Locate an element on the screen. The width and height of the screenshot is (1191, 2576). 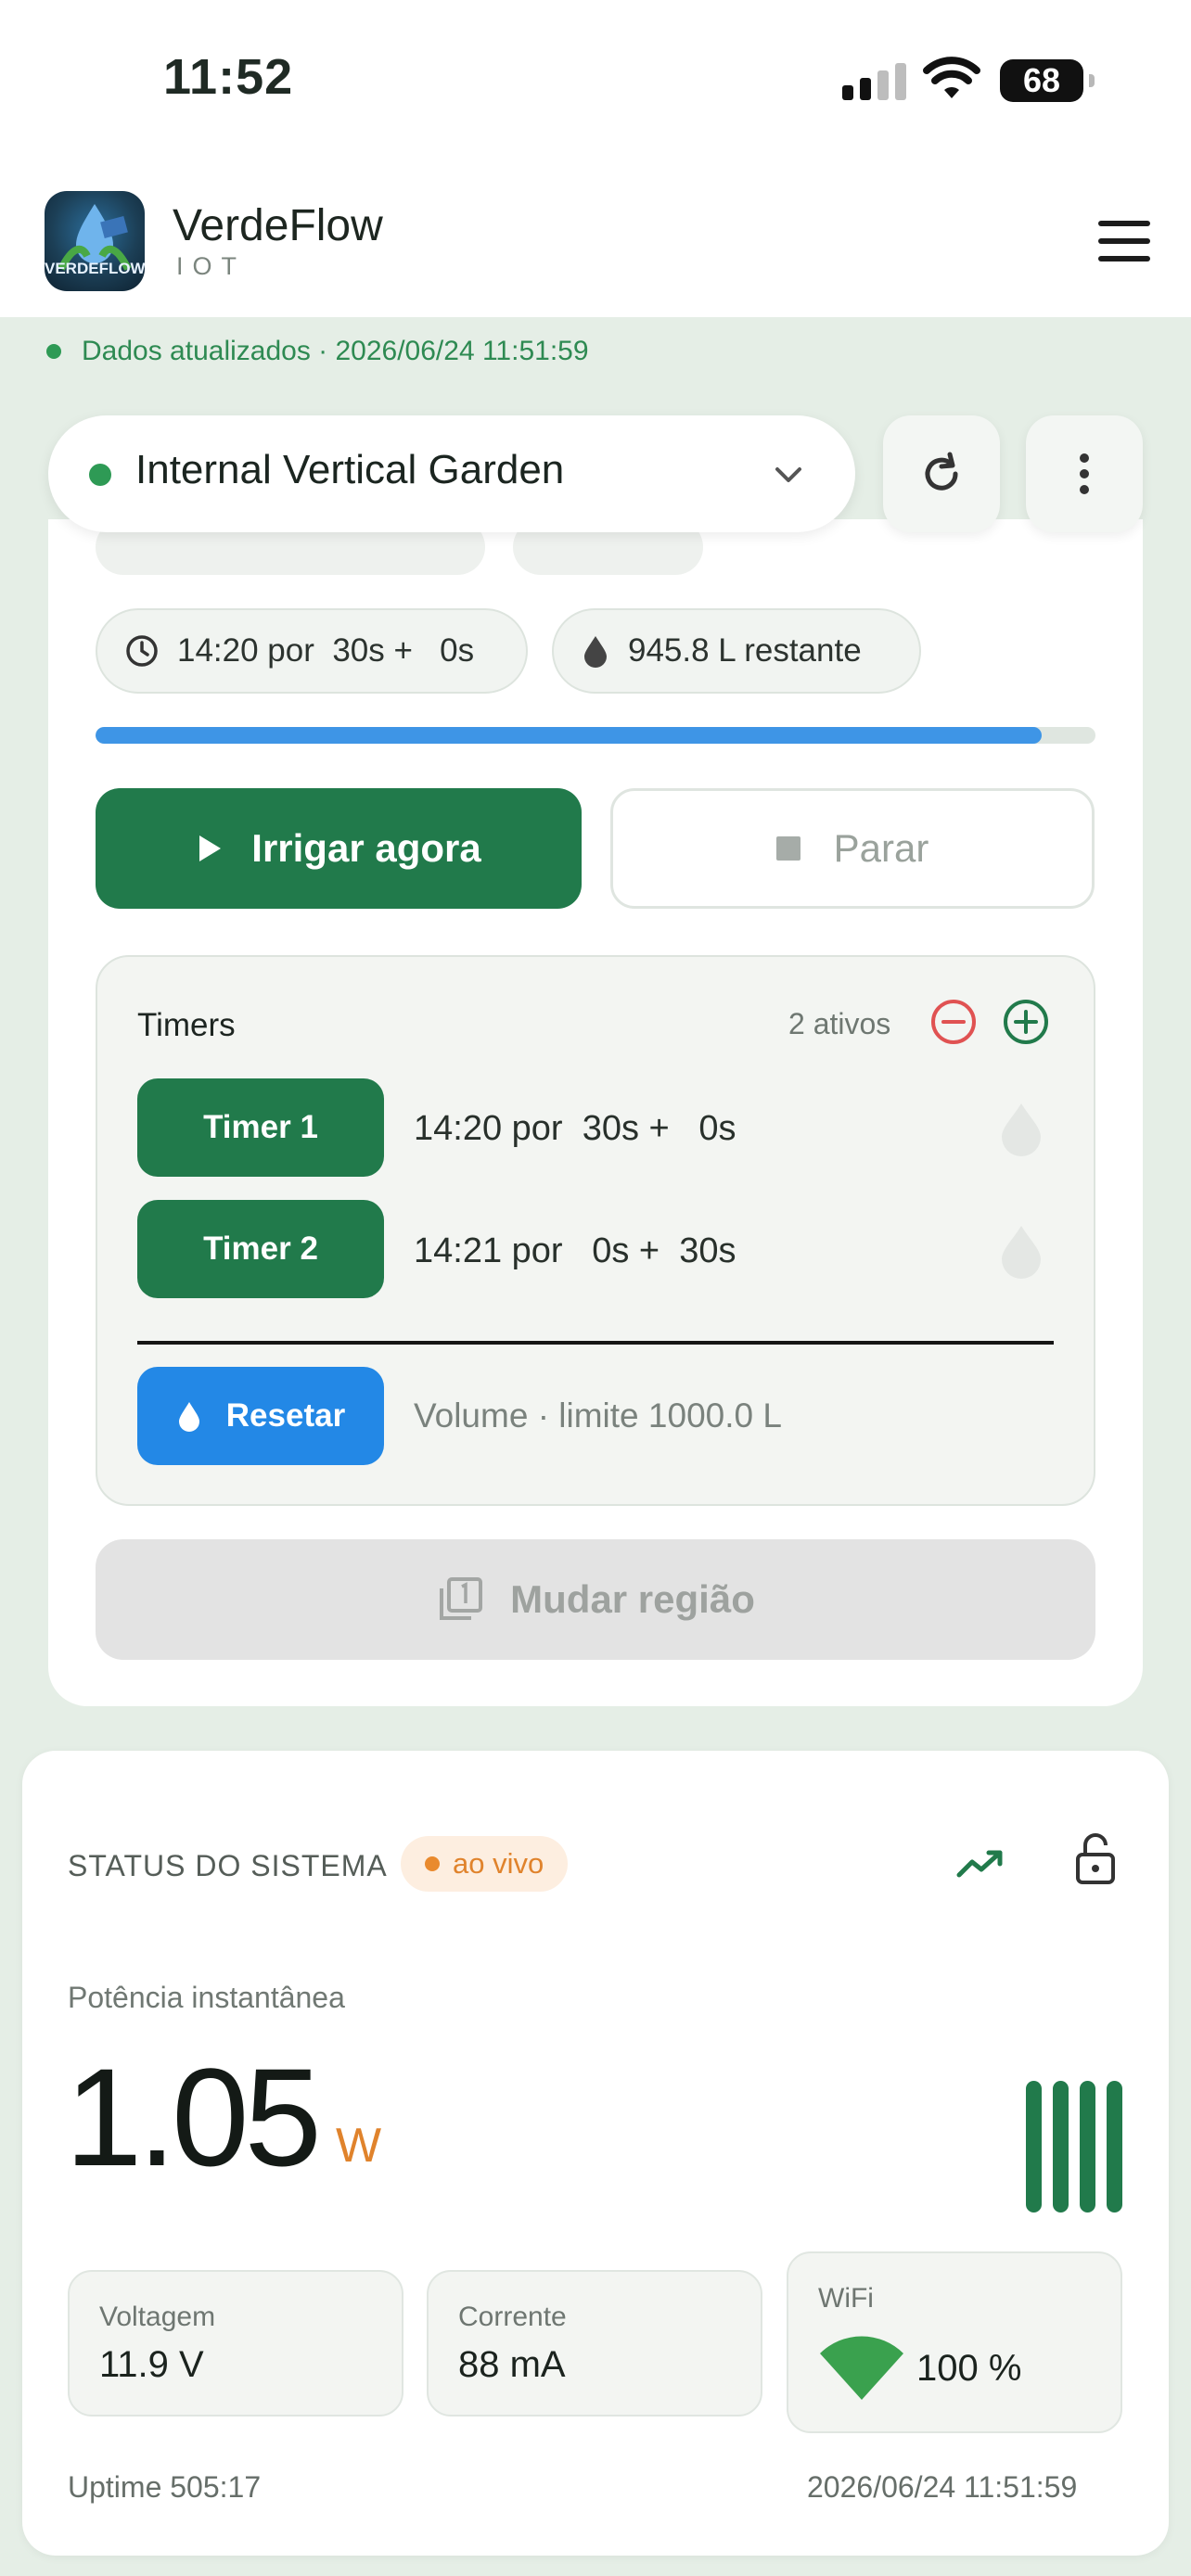
timer-1-drop-icon is located at coordinates (1022, 1129).